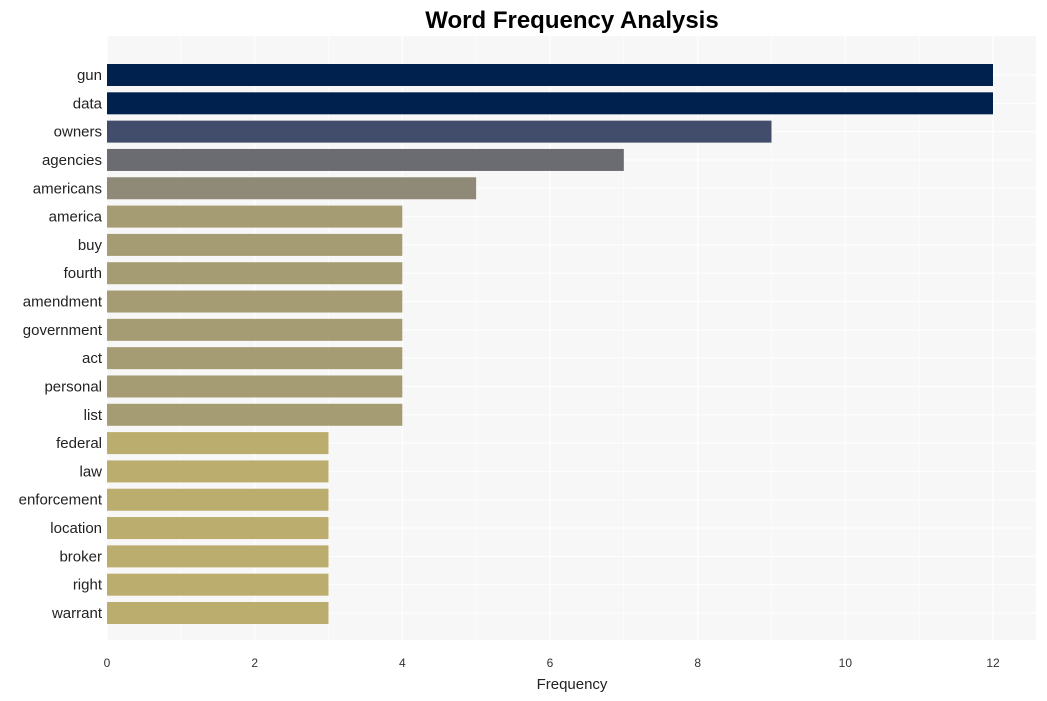 This screenshot has height=701, width=1047. I want to click on y-tick-label: enforcement, so click(61, 500).